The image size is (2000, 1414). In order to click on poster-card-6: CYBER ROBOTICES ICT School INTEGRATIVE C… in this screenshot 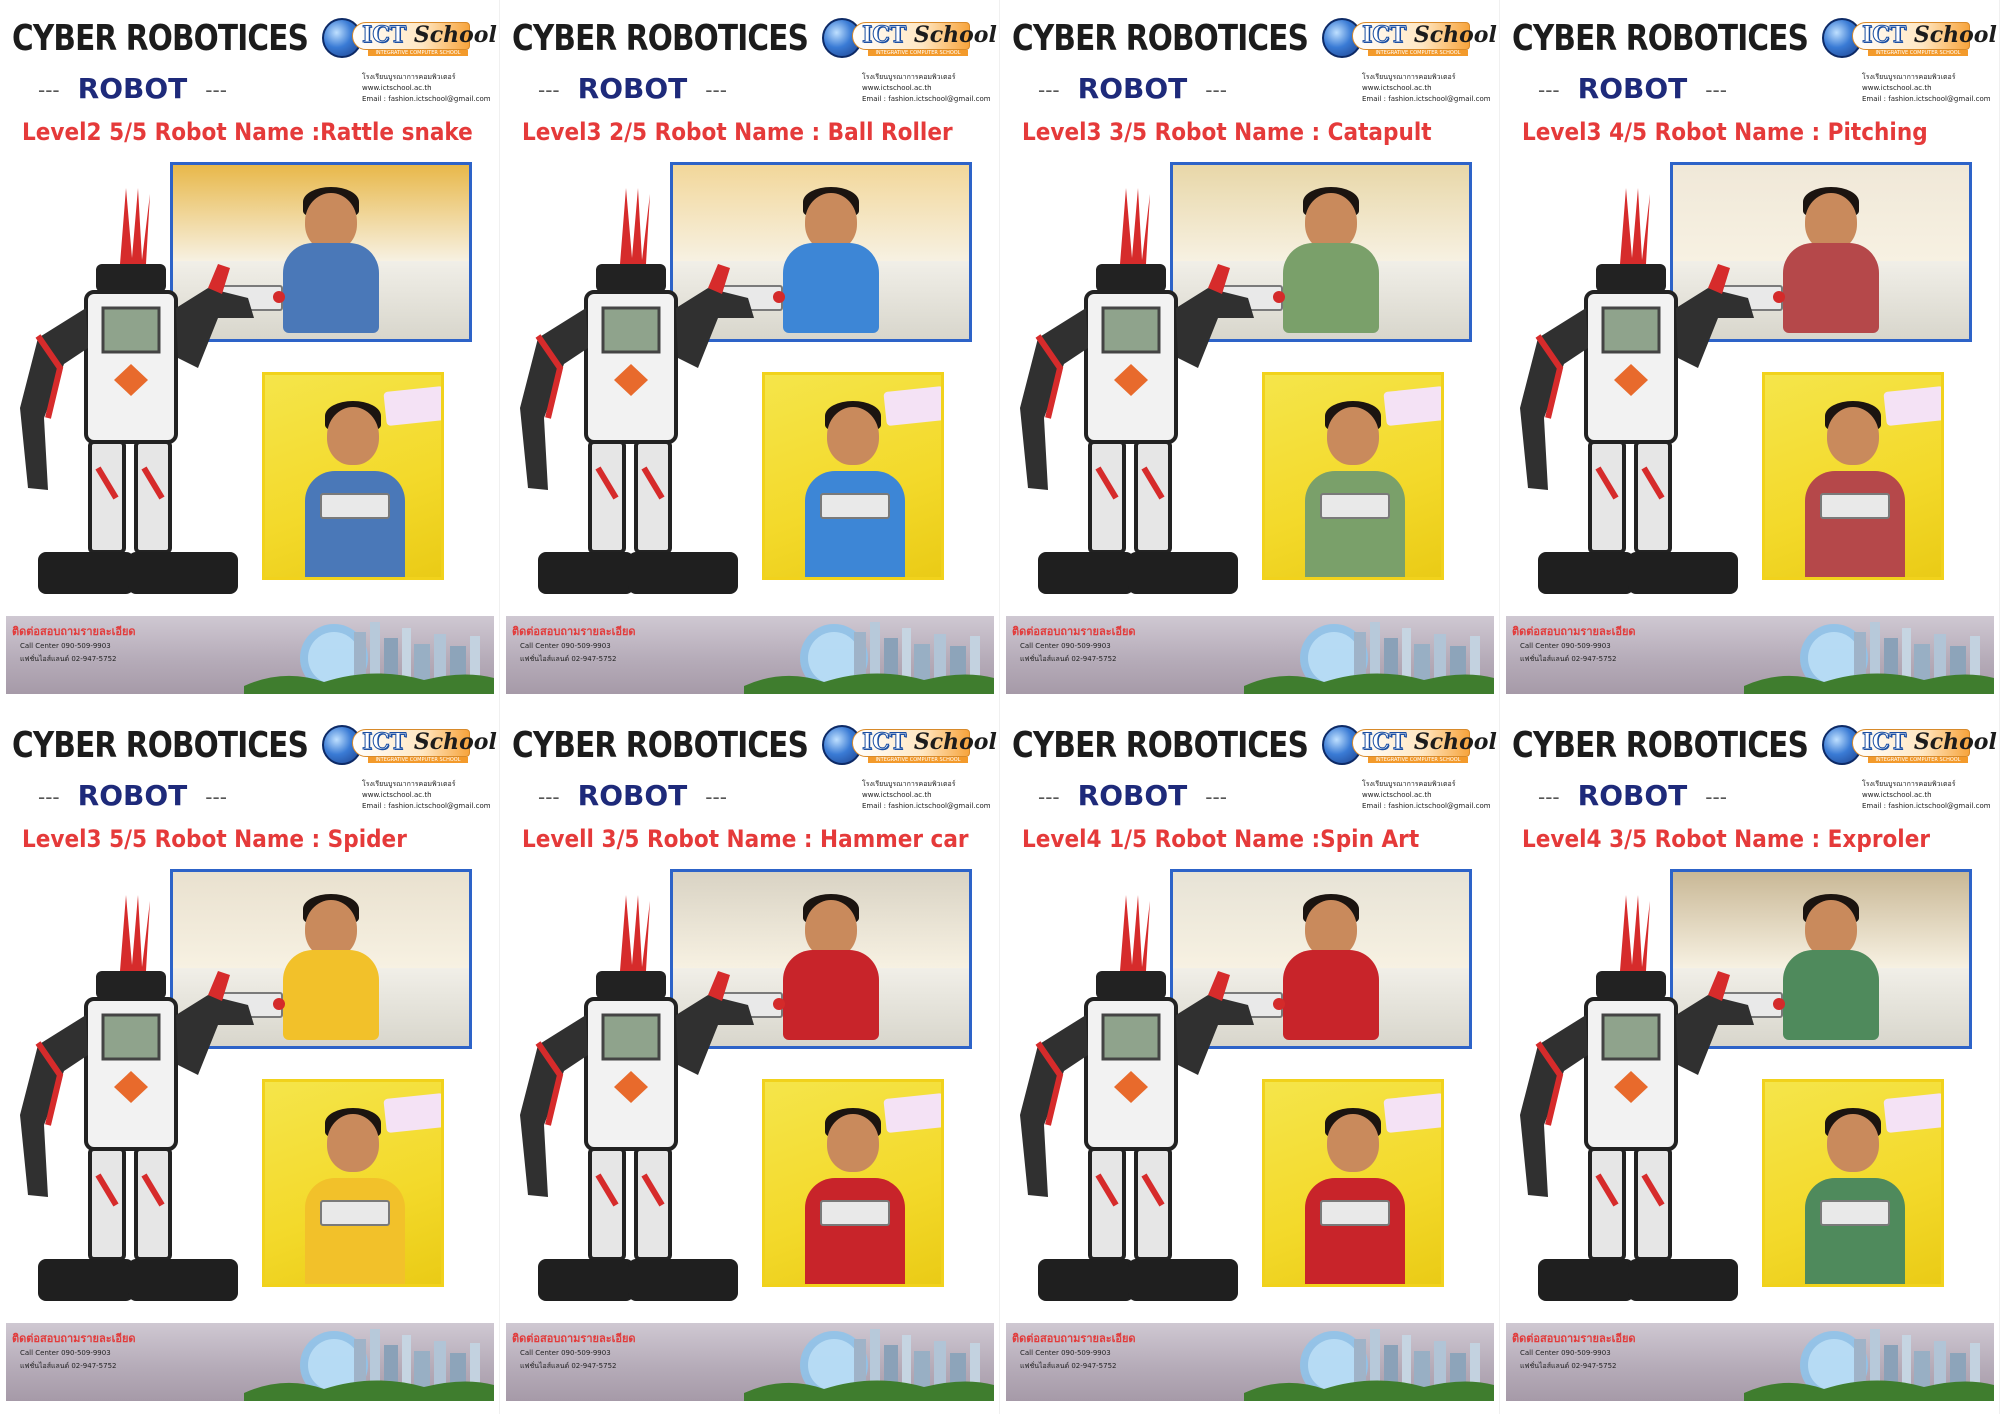, I will do `click(750, 1060)`.